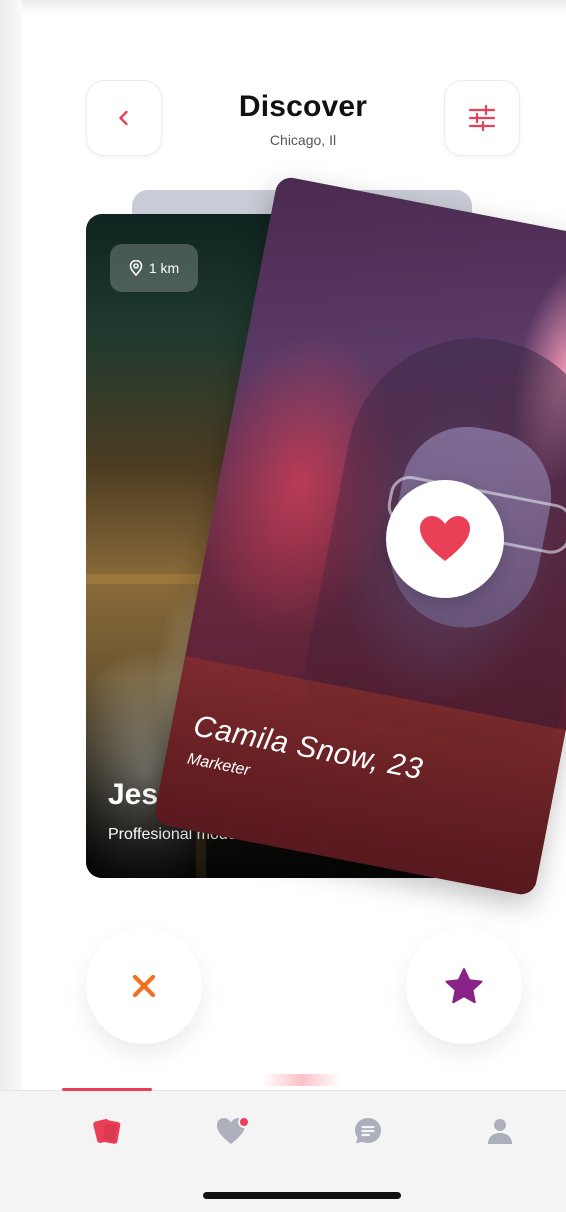 This screenshot has width=566, height=1212. What do you see at coordinates (11, 606) in the screenshot?
I see `screen-edge` at bounding box center [11, 606].